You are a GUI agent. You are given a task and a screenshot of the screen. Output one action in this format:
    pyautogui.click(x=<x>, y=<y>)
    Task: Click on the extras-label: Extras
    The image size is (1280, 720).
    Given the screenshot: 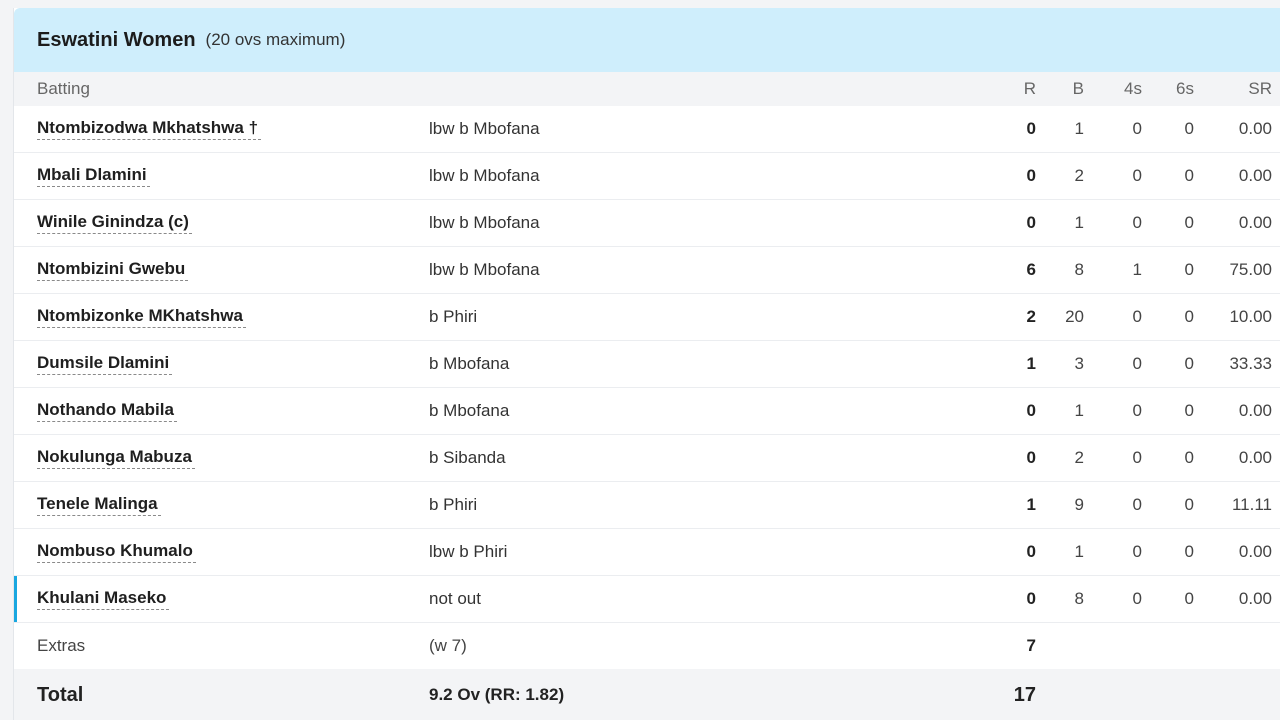 What is the action you would take?
    pyautogui.click(x=61, y=645)
    